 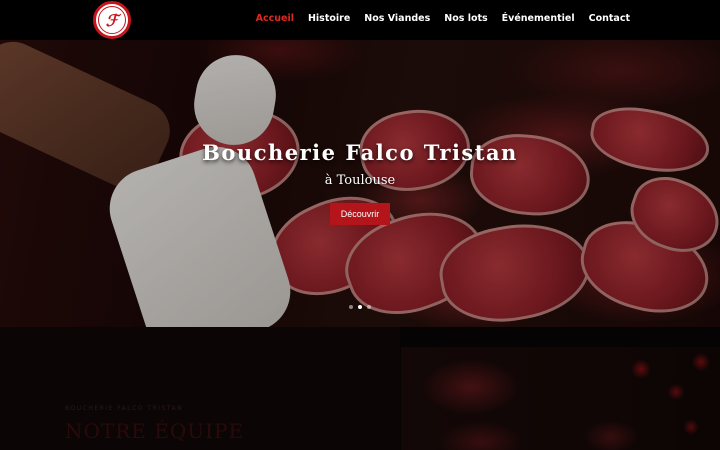 I want to click on slider-pagination, so click(x=360, y=307).